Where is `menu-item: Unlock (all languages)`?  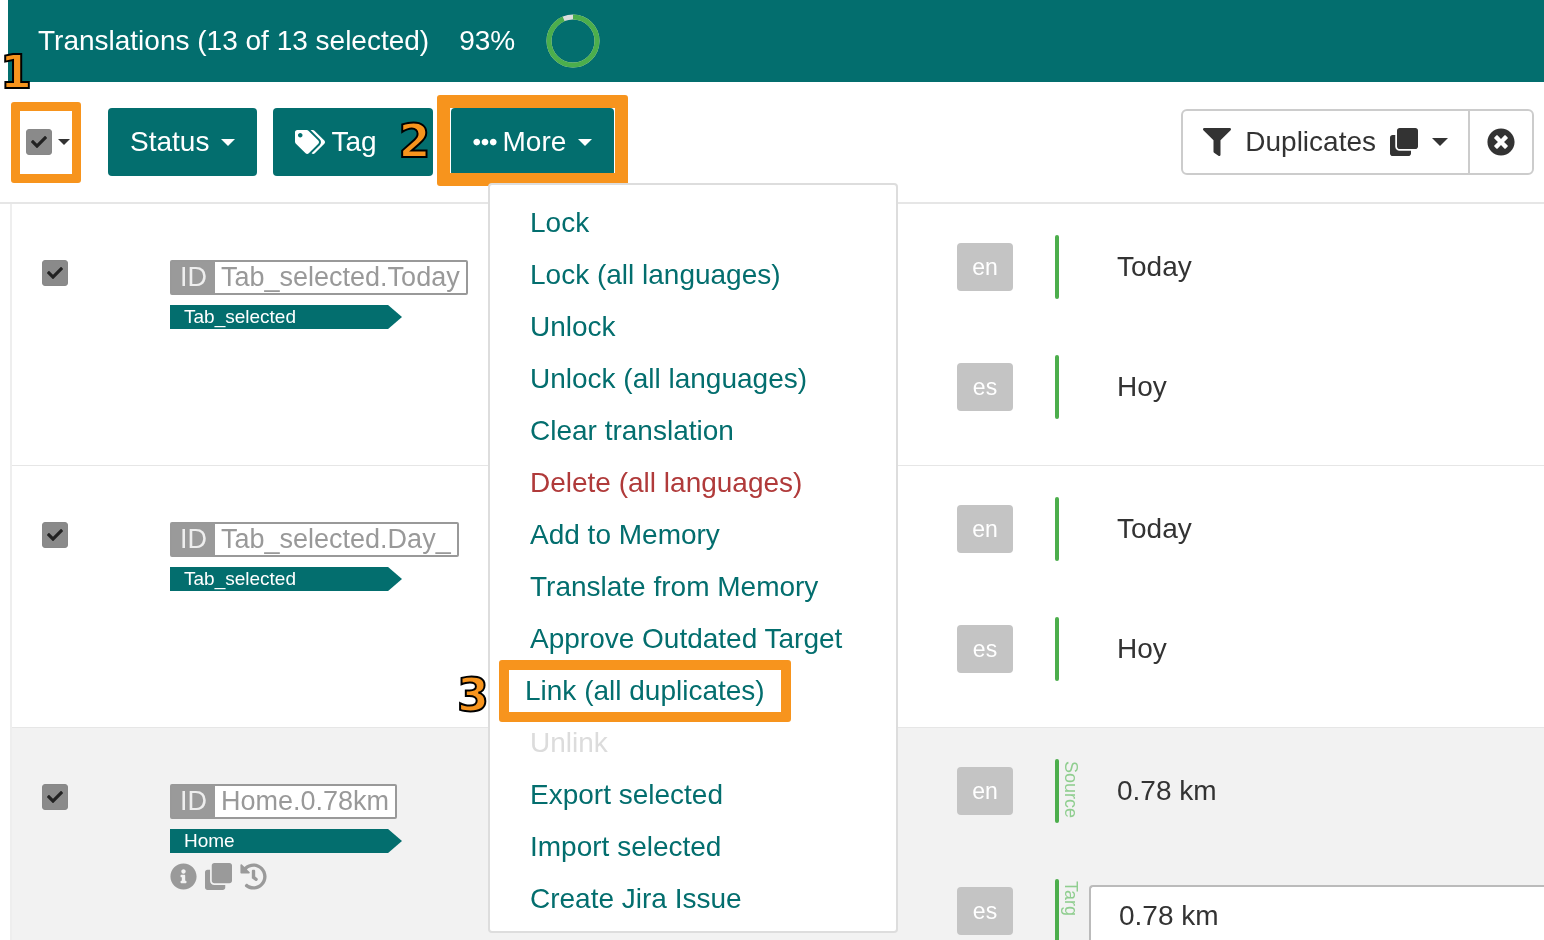 menu-item: Unlock (all languages) is located at coordinates (649, 379).